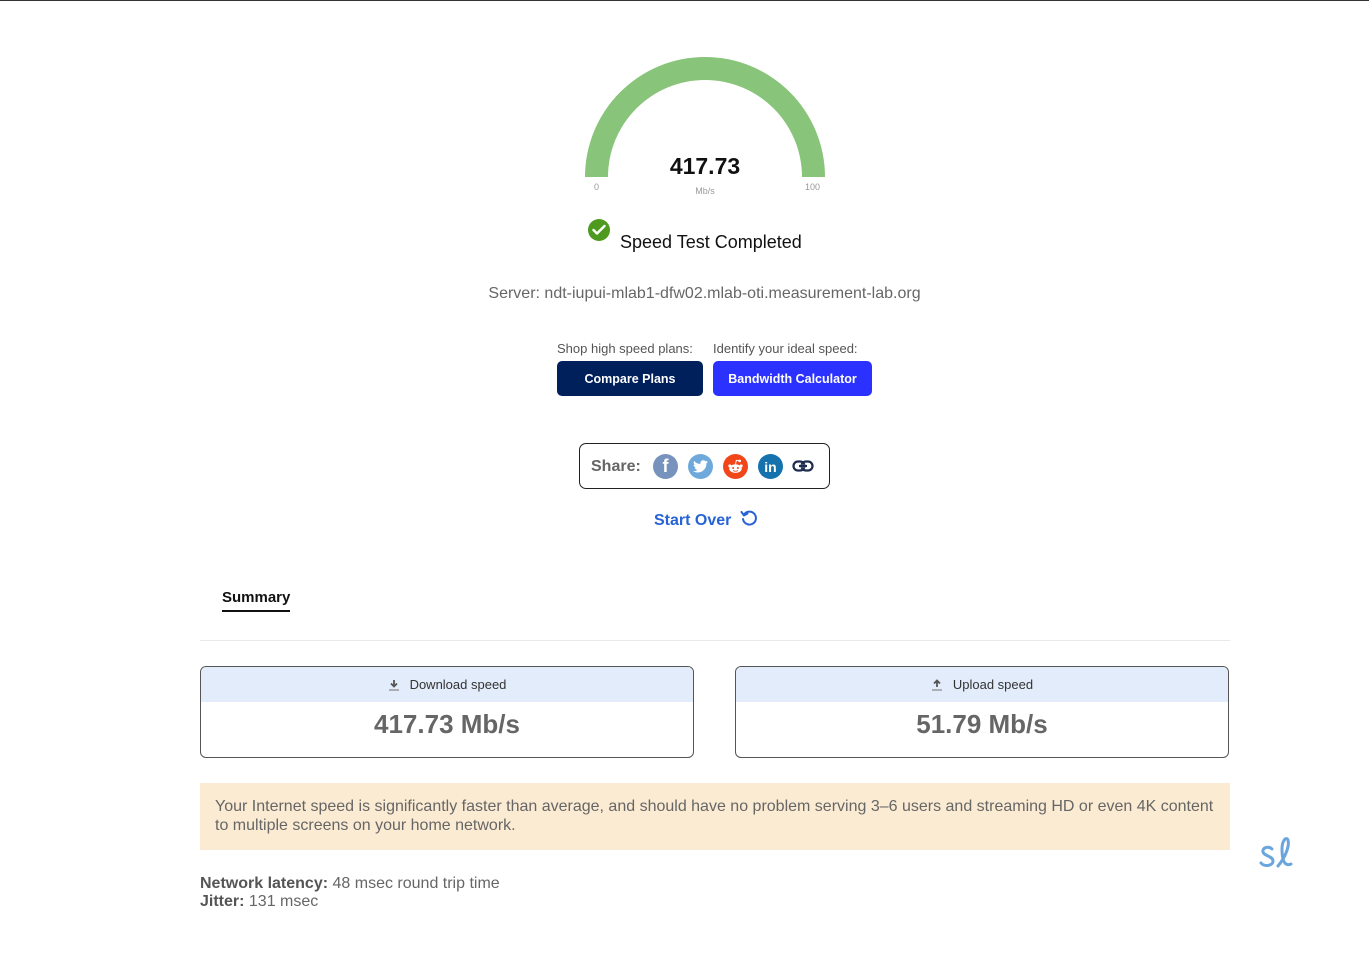 The image size is (1369, 960). What do you see at coordinates (458, 684) in the screenshot?
I see `download-speed-label: Download speed` at bounding box center [458, 684].